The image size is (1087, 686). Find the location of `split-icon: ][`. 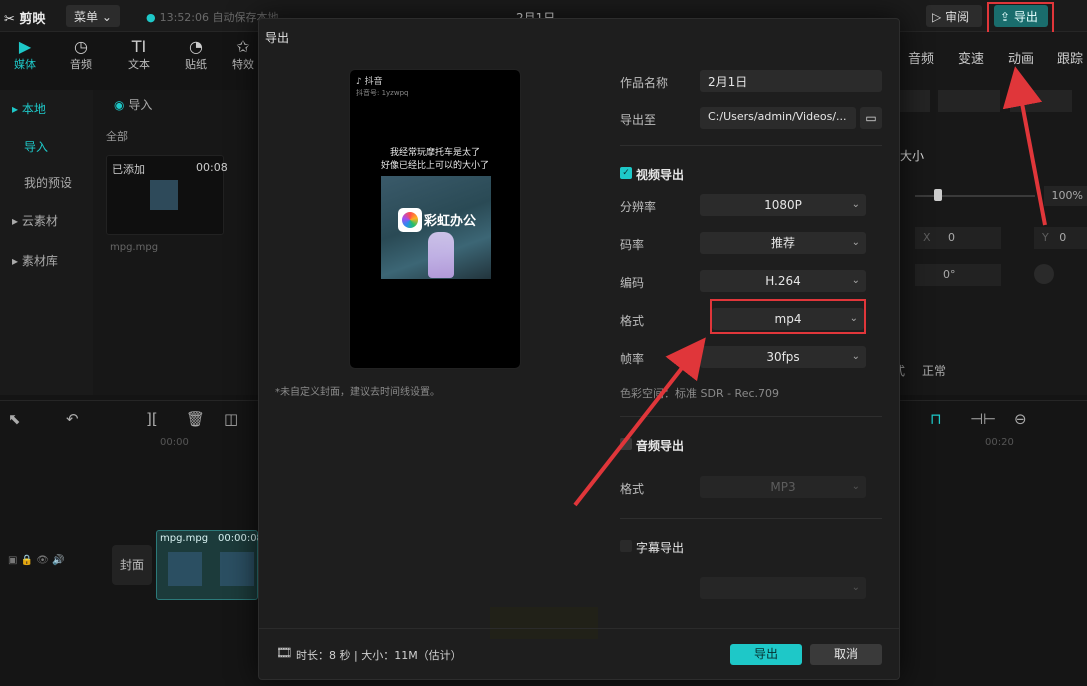

split-icon: ][ is located at coordinates (152, 419).